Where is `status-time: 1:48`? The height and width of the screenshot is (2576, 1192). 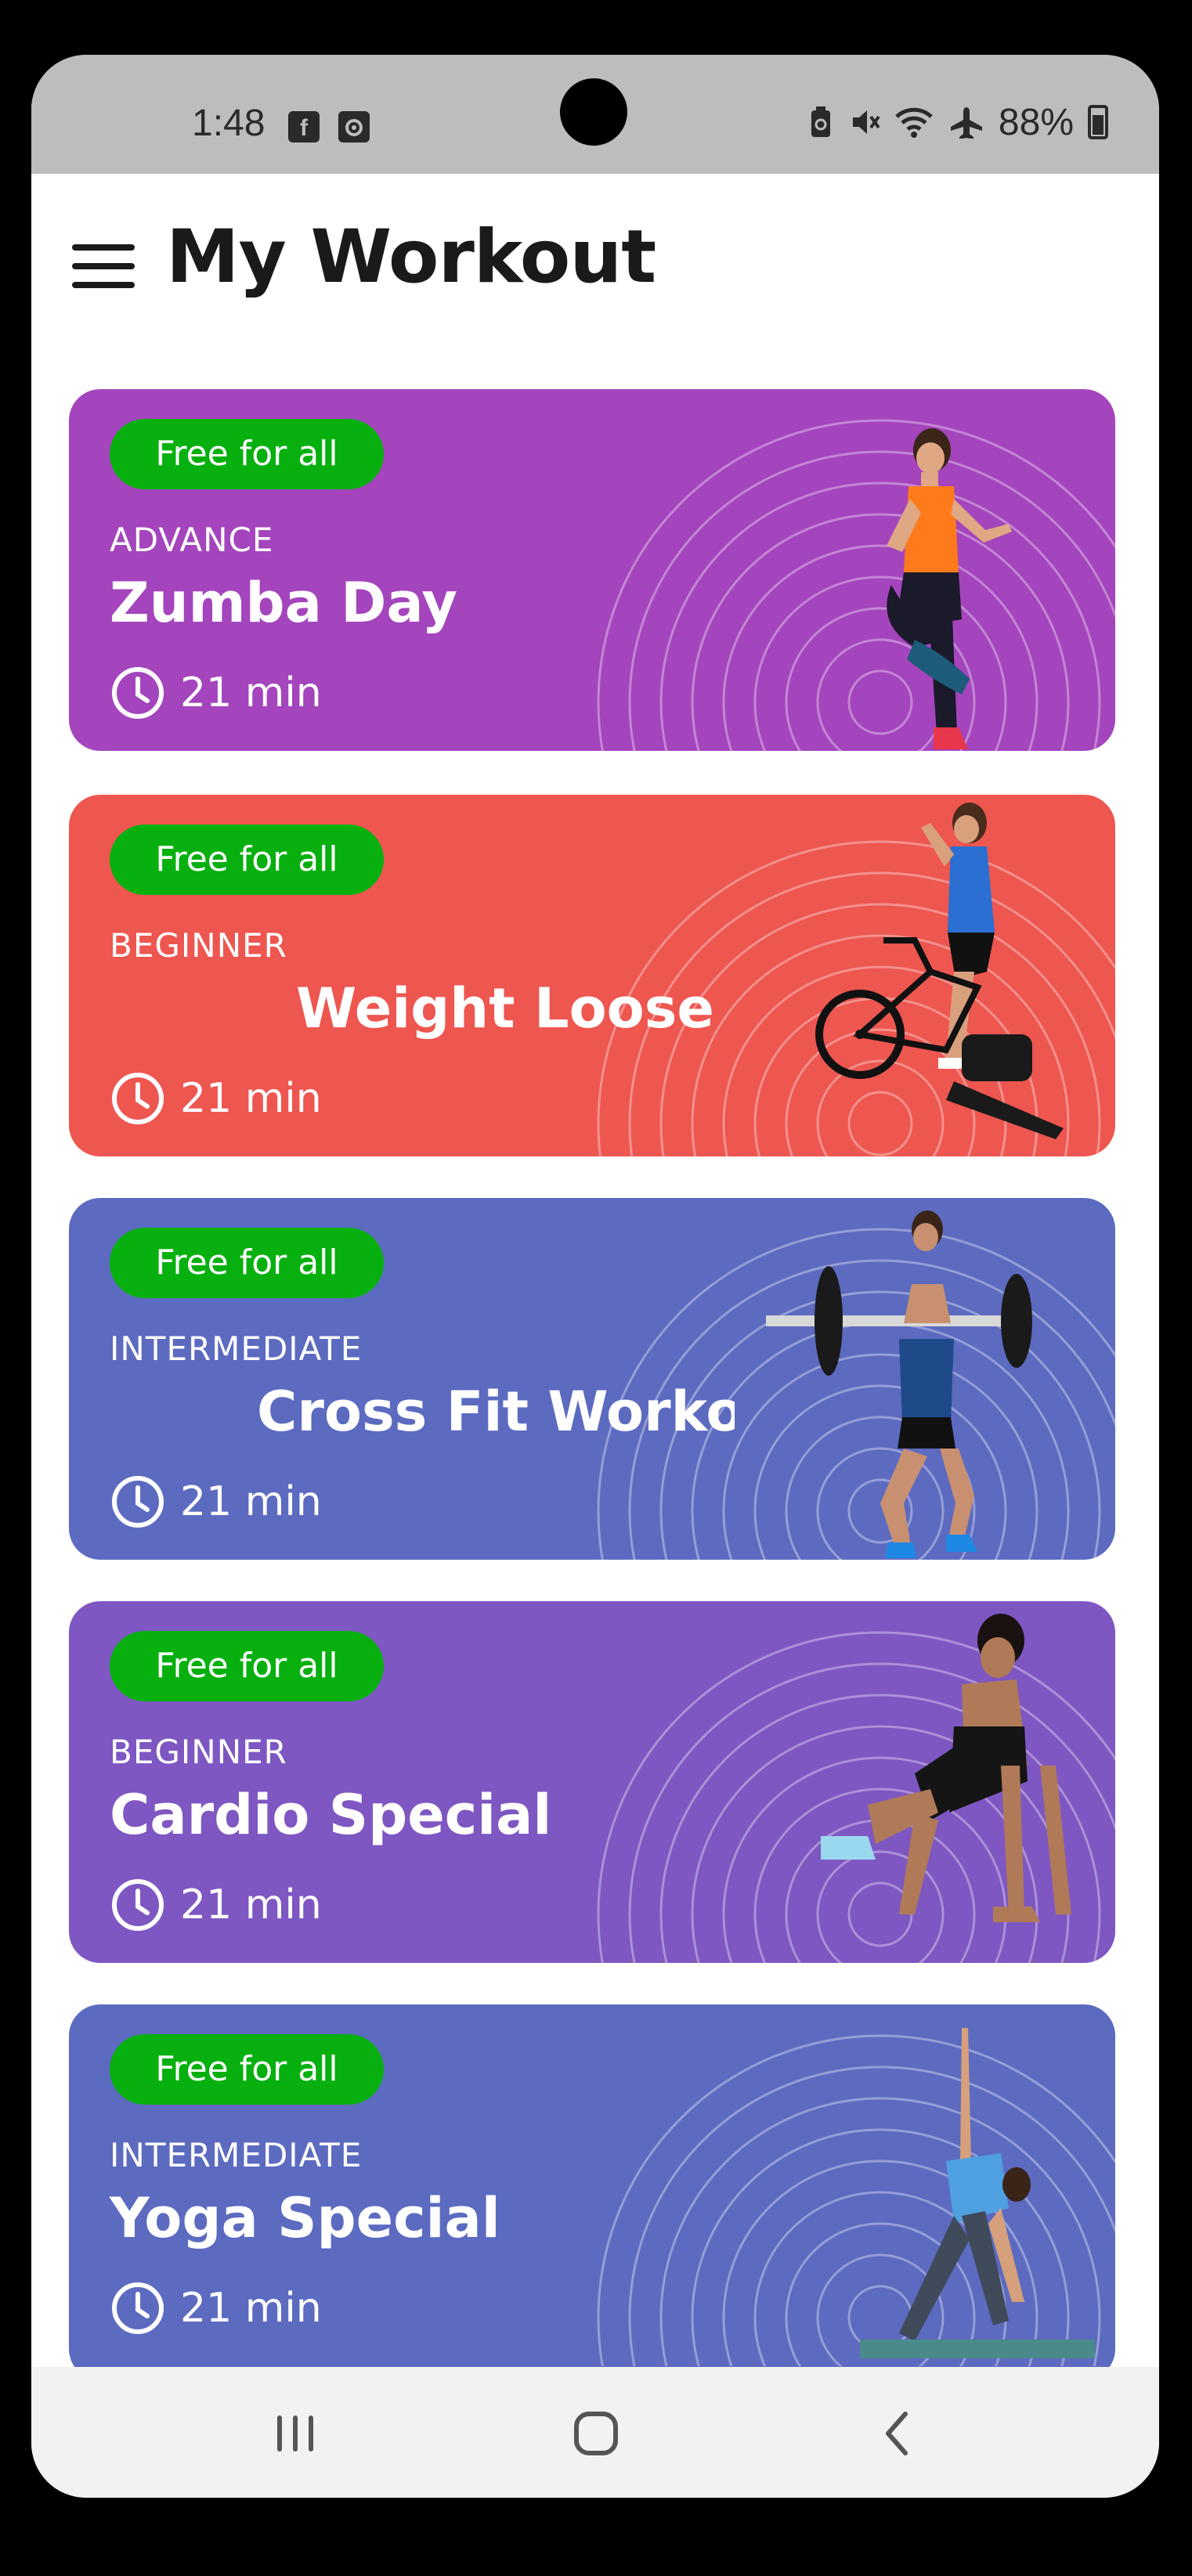
status-time: 1:48 is located at coordinates (228, 123).